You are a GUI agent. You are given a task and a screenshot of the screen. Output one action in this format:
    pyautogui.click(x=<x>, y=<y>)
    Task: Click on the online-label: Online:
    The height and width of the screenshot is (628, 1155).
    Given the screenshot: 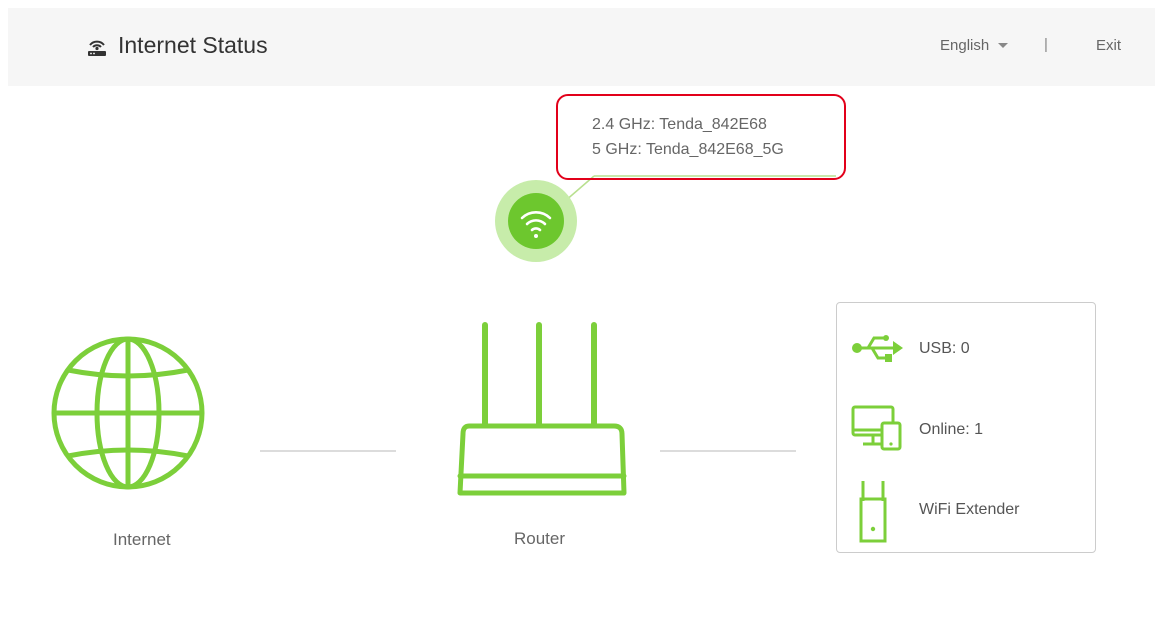 What is the action you would take?
    pyautogui.click(x=944, y=429)
    